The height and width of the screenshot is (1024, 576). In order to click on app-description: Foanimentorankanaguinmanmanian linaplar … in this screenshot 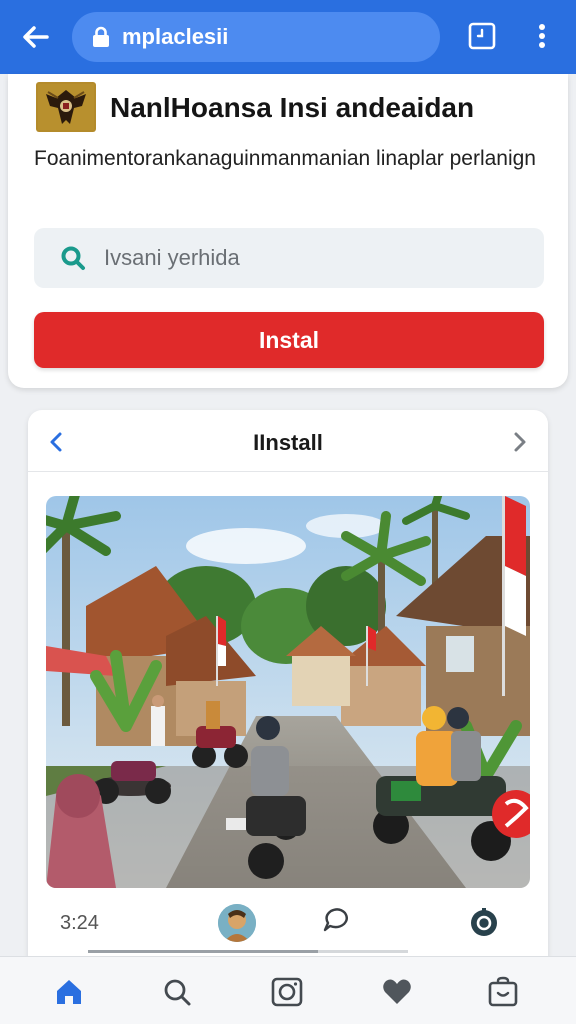, I will do `click(285, 158)`.